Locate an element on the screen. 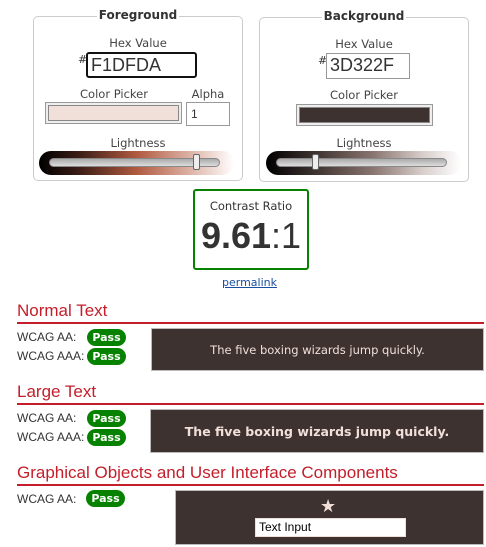 The height and width of the screenshot is (547, 486). contrast-label: Contrast Ratio is located at coordinates (251, 206).